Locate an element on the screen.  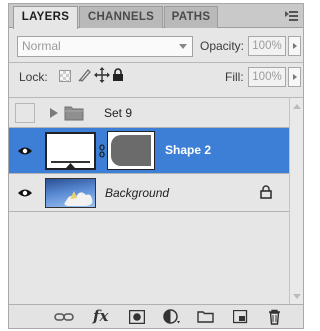
fx-icon: fx is located at coordinates (100, 316).